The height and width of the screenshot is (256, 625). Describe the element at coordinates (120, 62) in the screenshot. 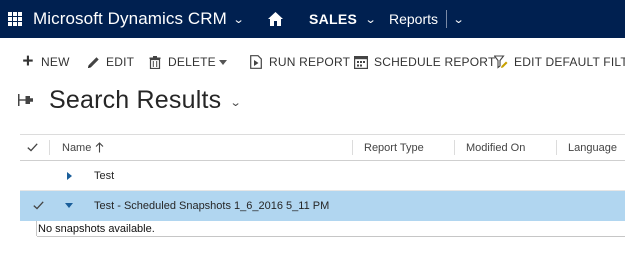

I see `edit-label: EDIT` at that location.